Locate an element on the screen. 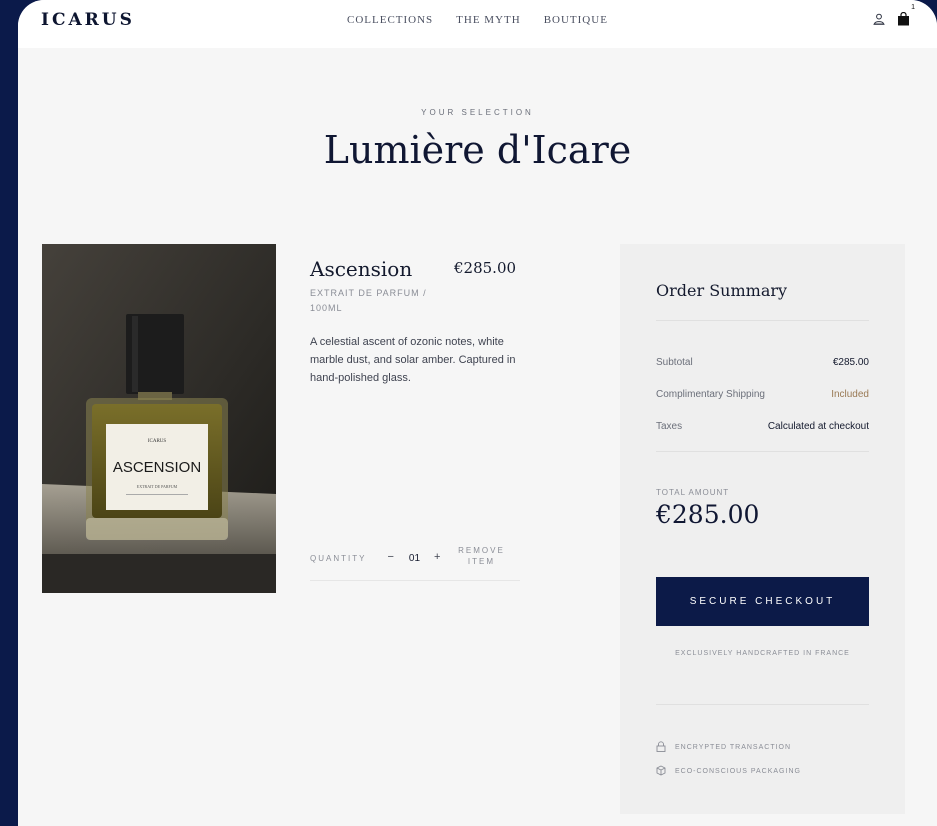 The image size is (937, 826). product-image: ICARUS ASCENSION EXTRAIT DE PARFUM is located at coordinates (159, 418).